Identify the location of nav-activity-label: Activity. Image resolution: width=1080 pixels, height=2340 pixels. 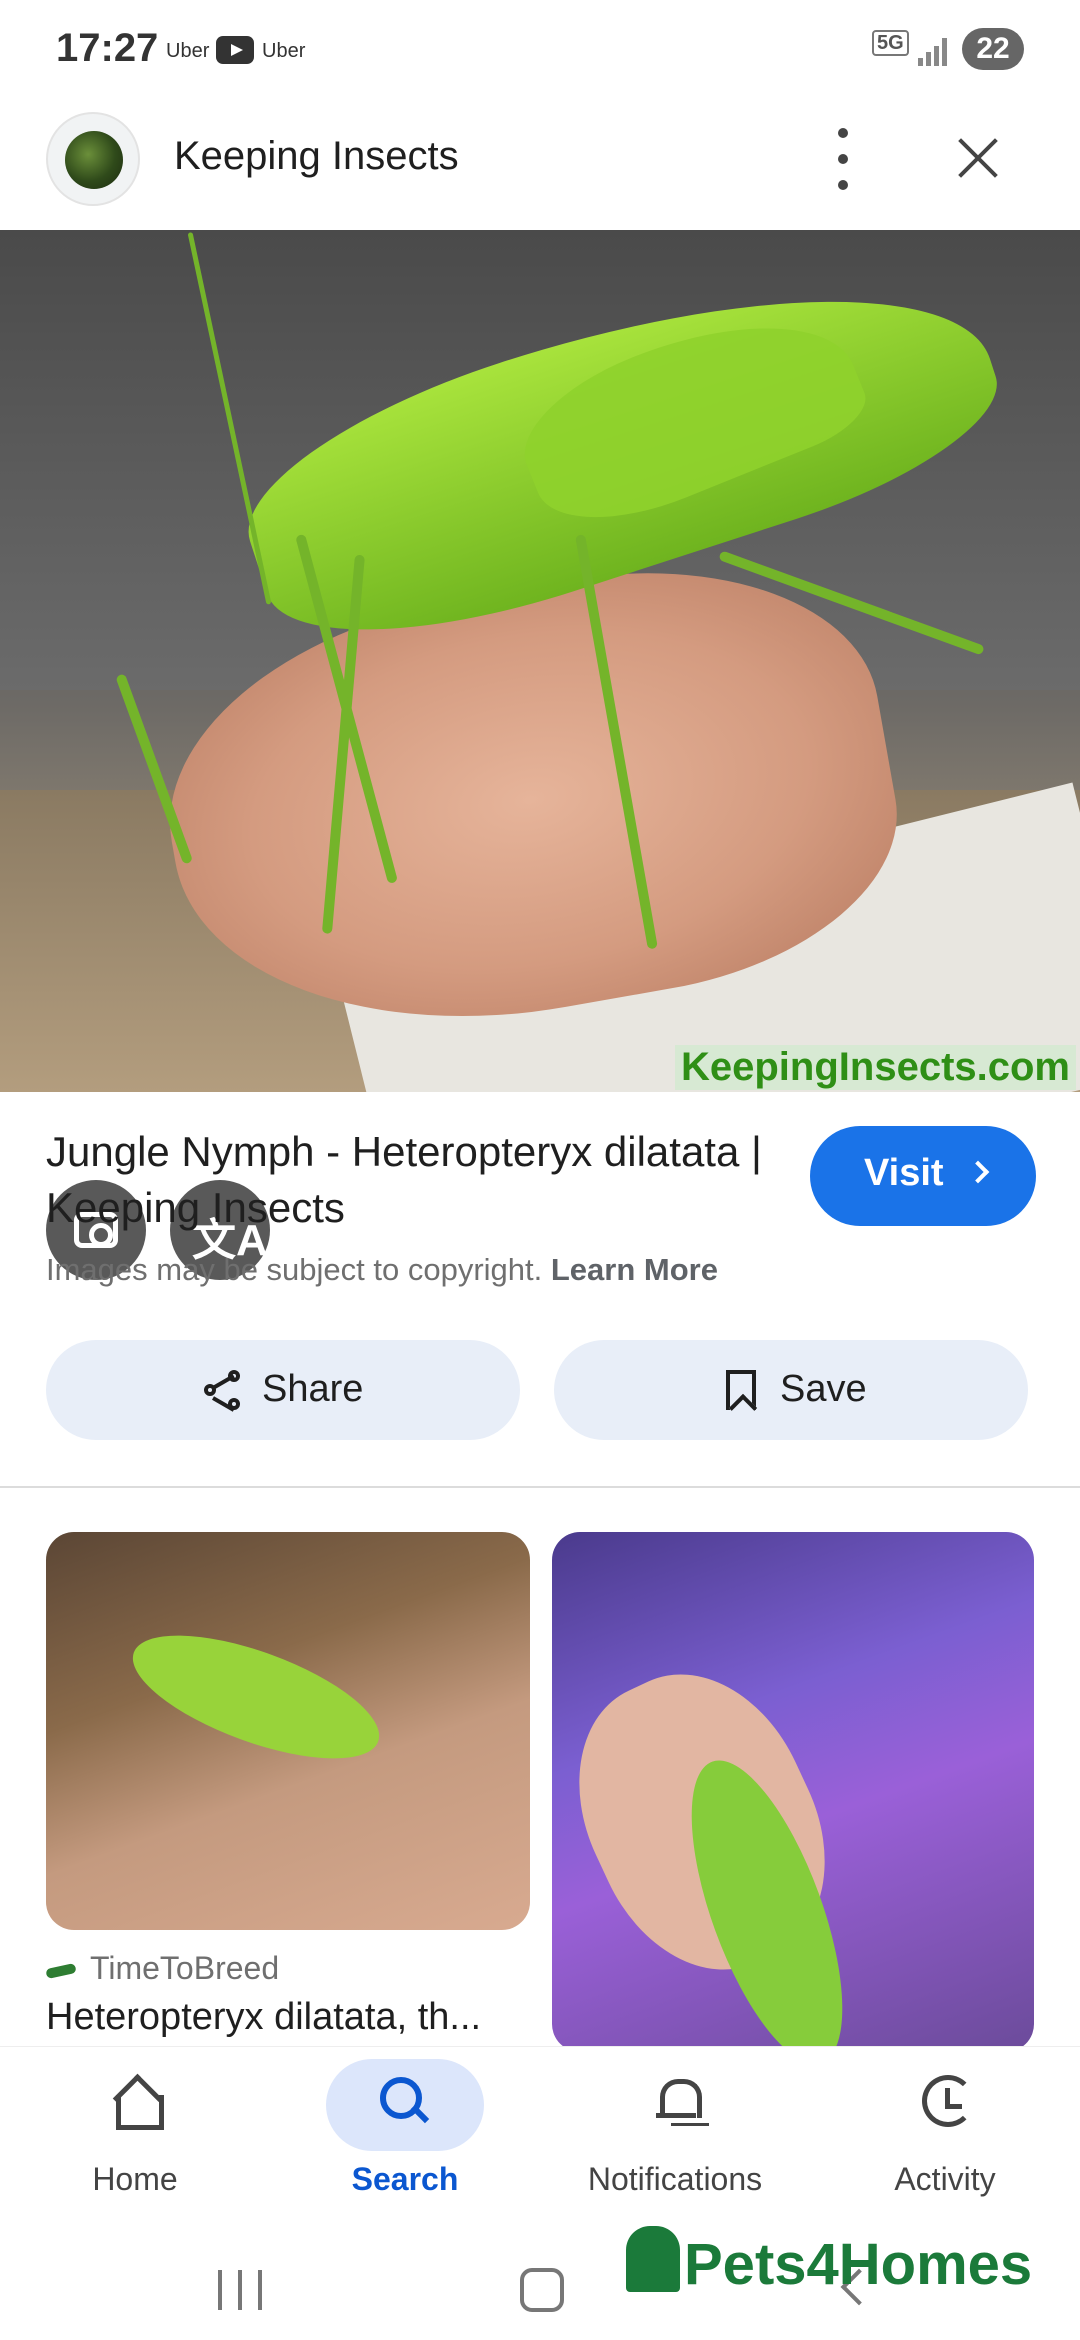
(945, 2179).